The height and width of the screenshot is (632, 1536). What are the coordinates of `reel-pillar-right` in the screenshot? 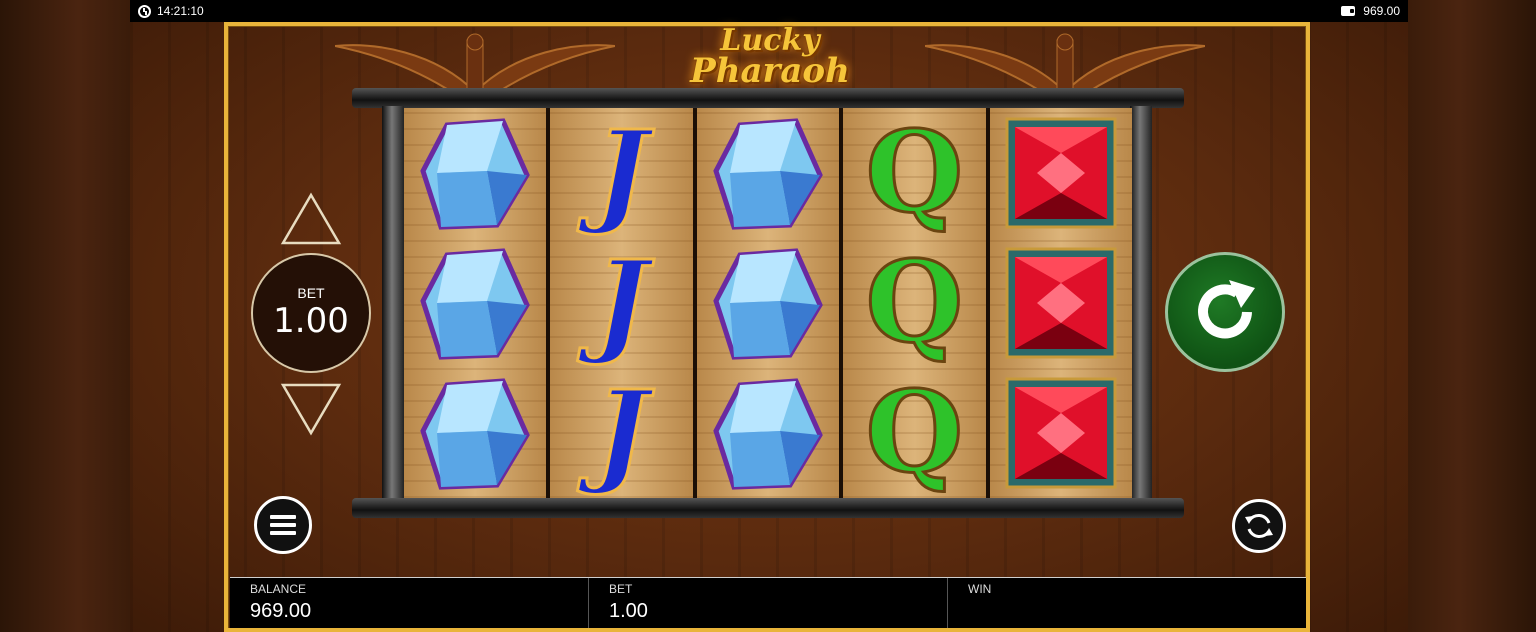 It's located at (1141, 303).